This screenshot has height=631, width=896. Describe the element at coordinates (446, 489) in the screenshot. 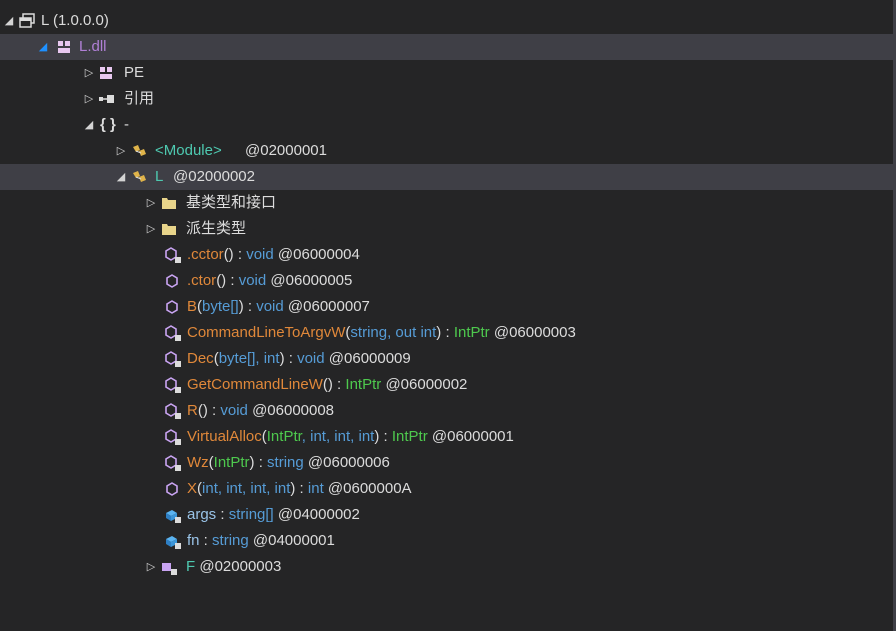

I see `tree-node-method: X(int, int, int, int) : int @0600000A` at that location.